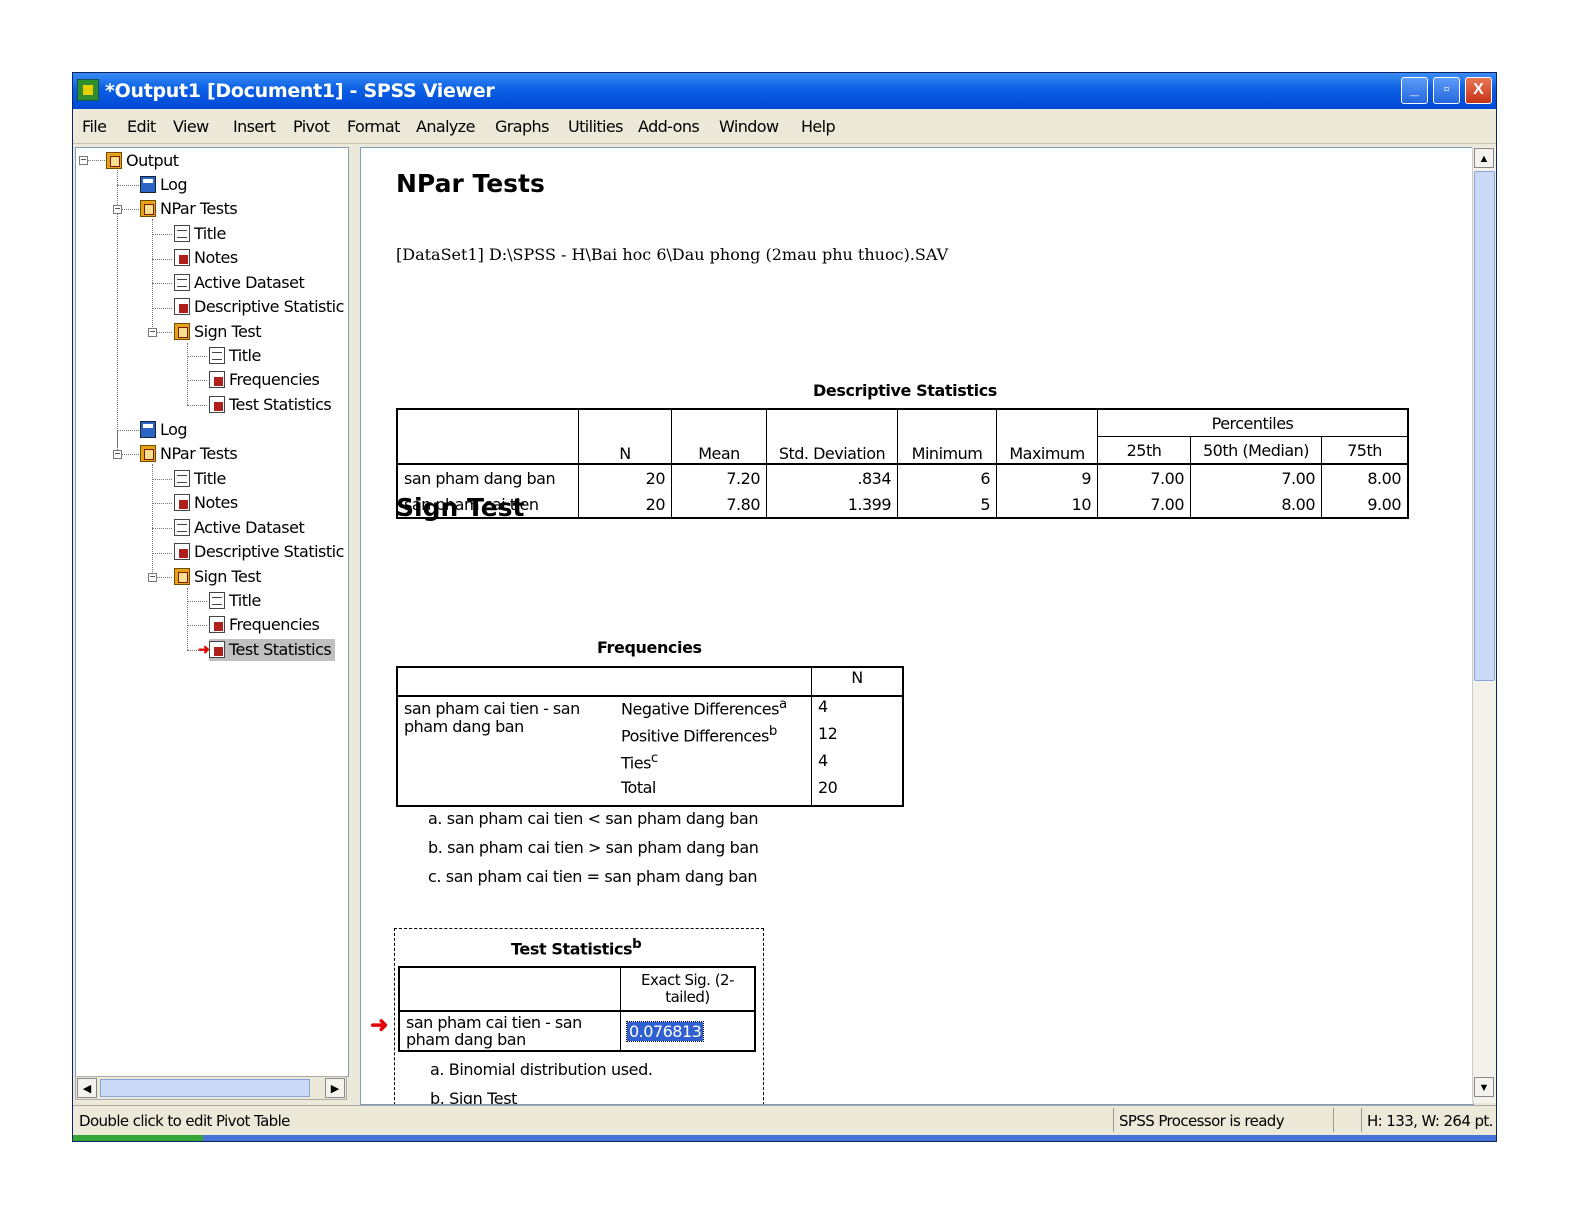  Describe the element at coordinates (254, 126) in the screenshot. I see `menu-insert: Insert` at that location.